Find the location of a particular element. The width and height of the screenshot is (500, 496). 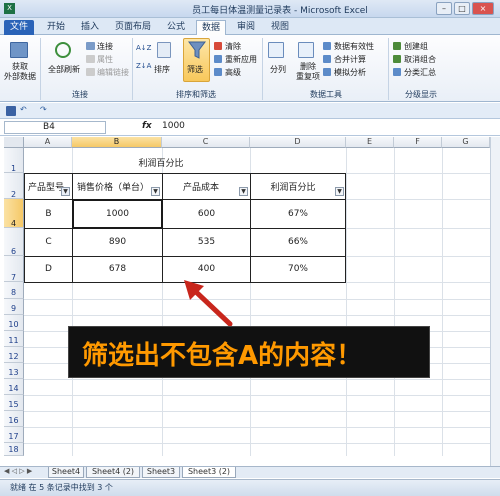

row-header-16: 16 is located at coordinates (14, 419).